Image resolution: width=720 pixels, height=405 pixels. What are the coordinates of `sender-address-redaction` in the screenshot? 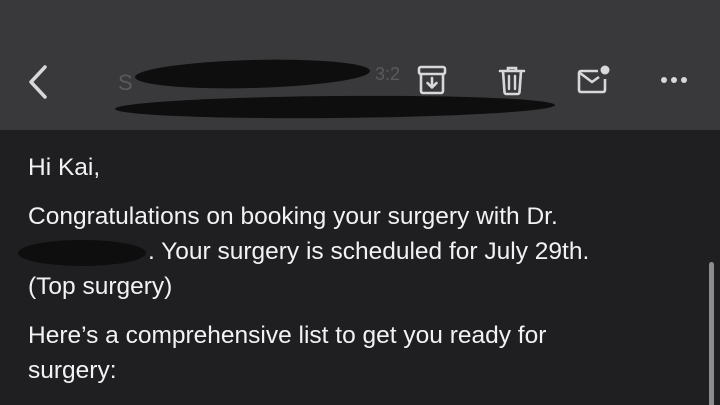 It's located at (335, 107).